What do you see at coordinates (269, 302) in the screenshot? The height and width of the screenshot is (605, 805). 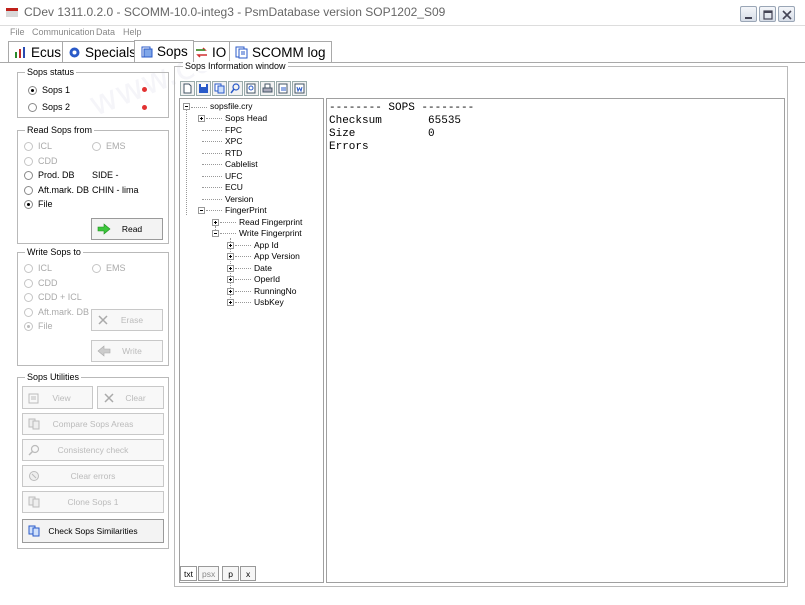 I see `tree-node-usb-key: UsbKey` at bounding box center [269, 302].